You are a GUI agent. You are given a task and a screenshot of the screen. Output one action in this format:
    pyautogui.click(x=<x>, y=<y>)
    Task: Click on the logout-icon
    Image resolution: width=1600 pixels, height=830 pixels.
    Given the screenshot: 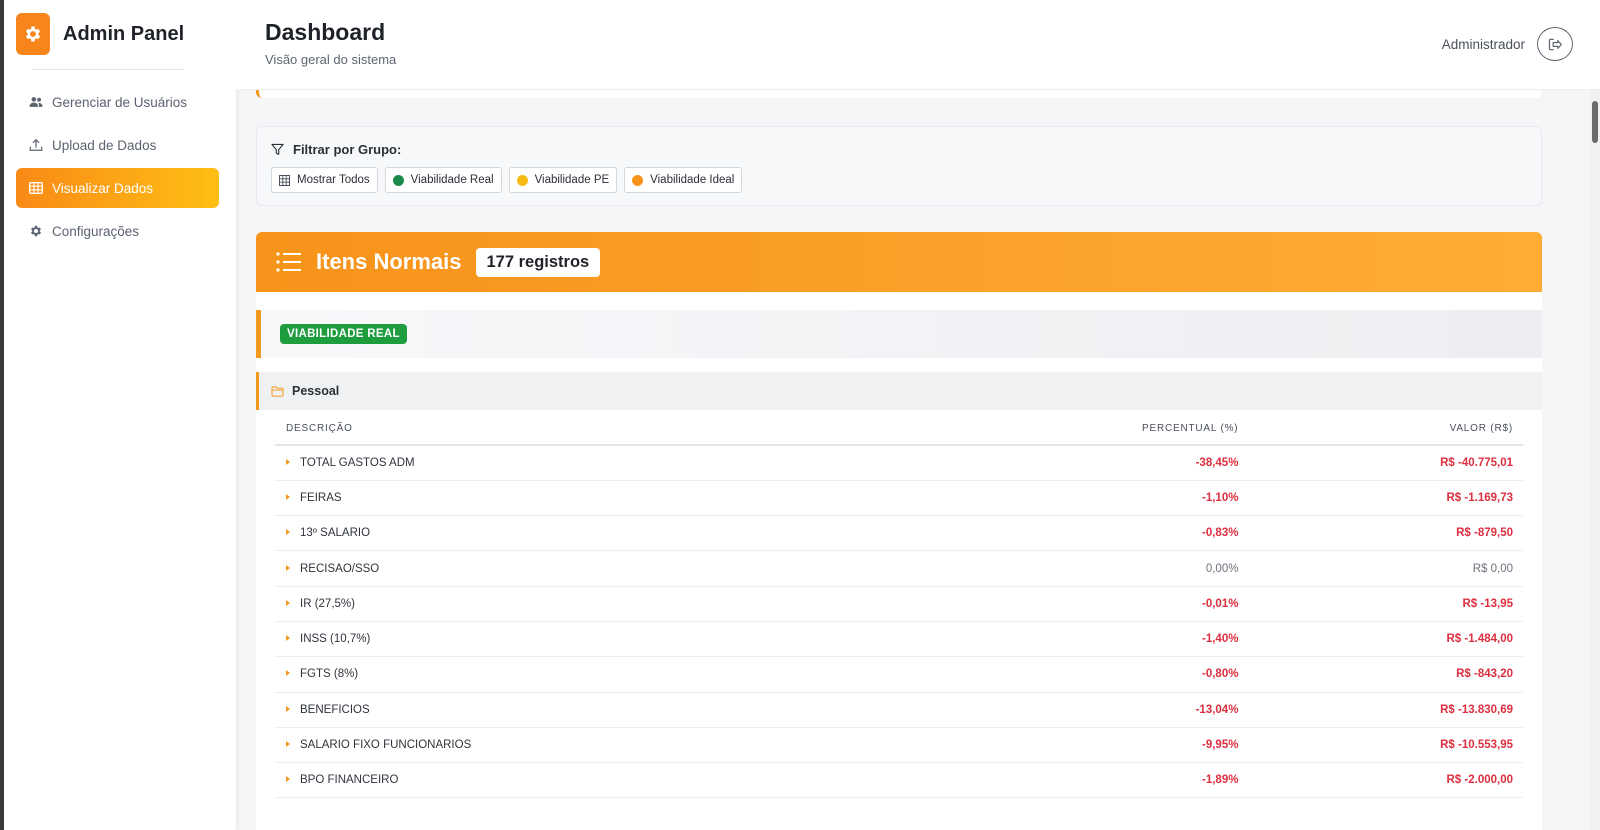 What is the action you would take?
    pyautogui.click(x=1555, y=44)
    